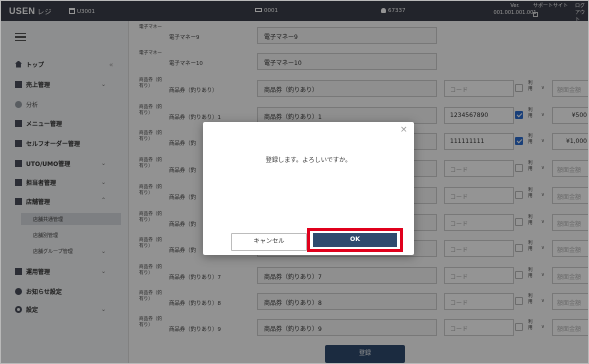 Image resolution: width=589 pixels, height=364 pixels. I want to click on confirm-dialog: × 登録します。よろしいですか。 キャンセル OK, so click(308, 188).